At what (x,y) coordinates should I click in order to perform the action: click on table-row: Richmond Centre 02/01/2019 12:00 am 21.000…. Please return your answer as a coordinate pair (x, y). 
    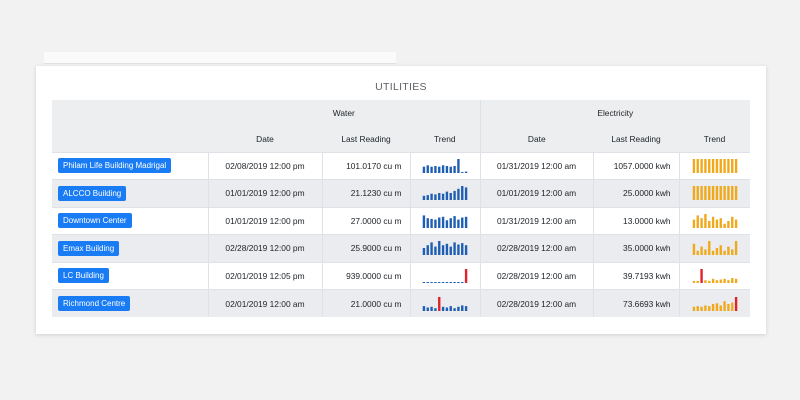
    Looking at the image, I should click on (401, 303).